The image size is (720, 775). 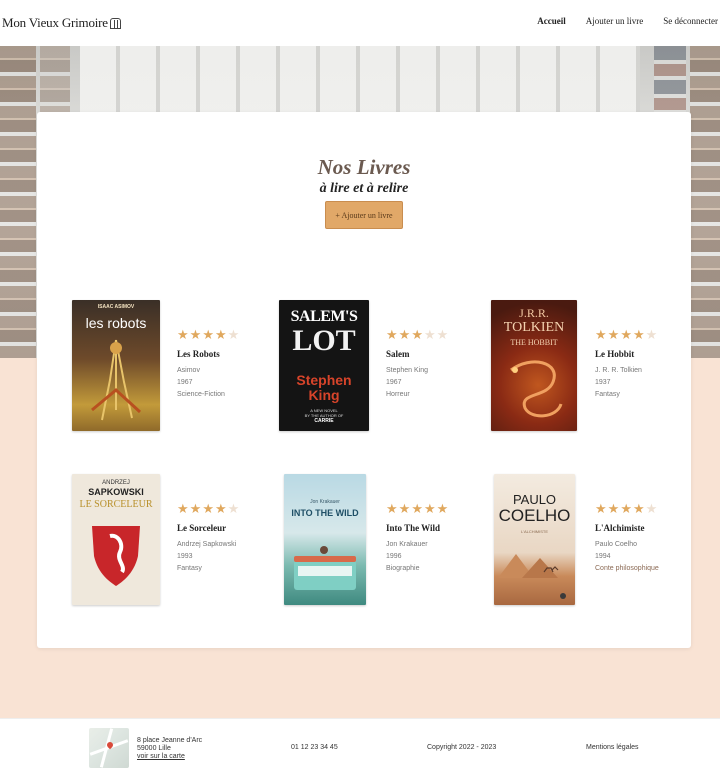 I want to click on logo-book-icon, so click(x=115, y=23).